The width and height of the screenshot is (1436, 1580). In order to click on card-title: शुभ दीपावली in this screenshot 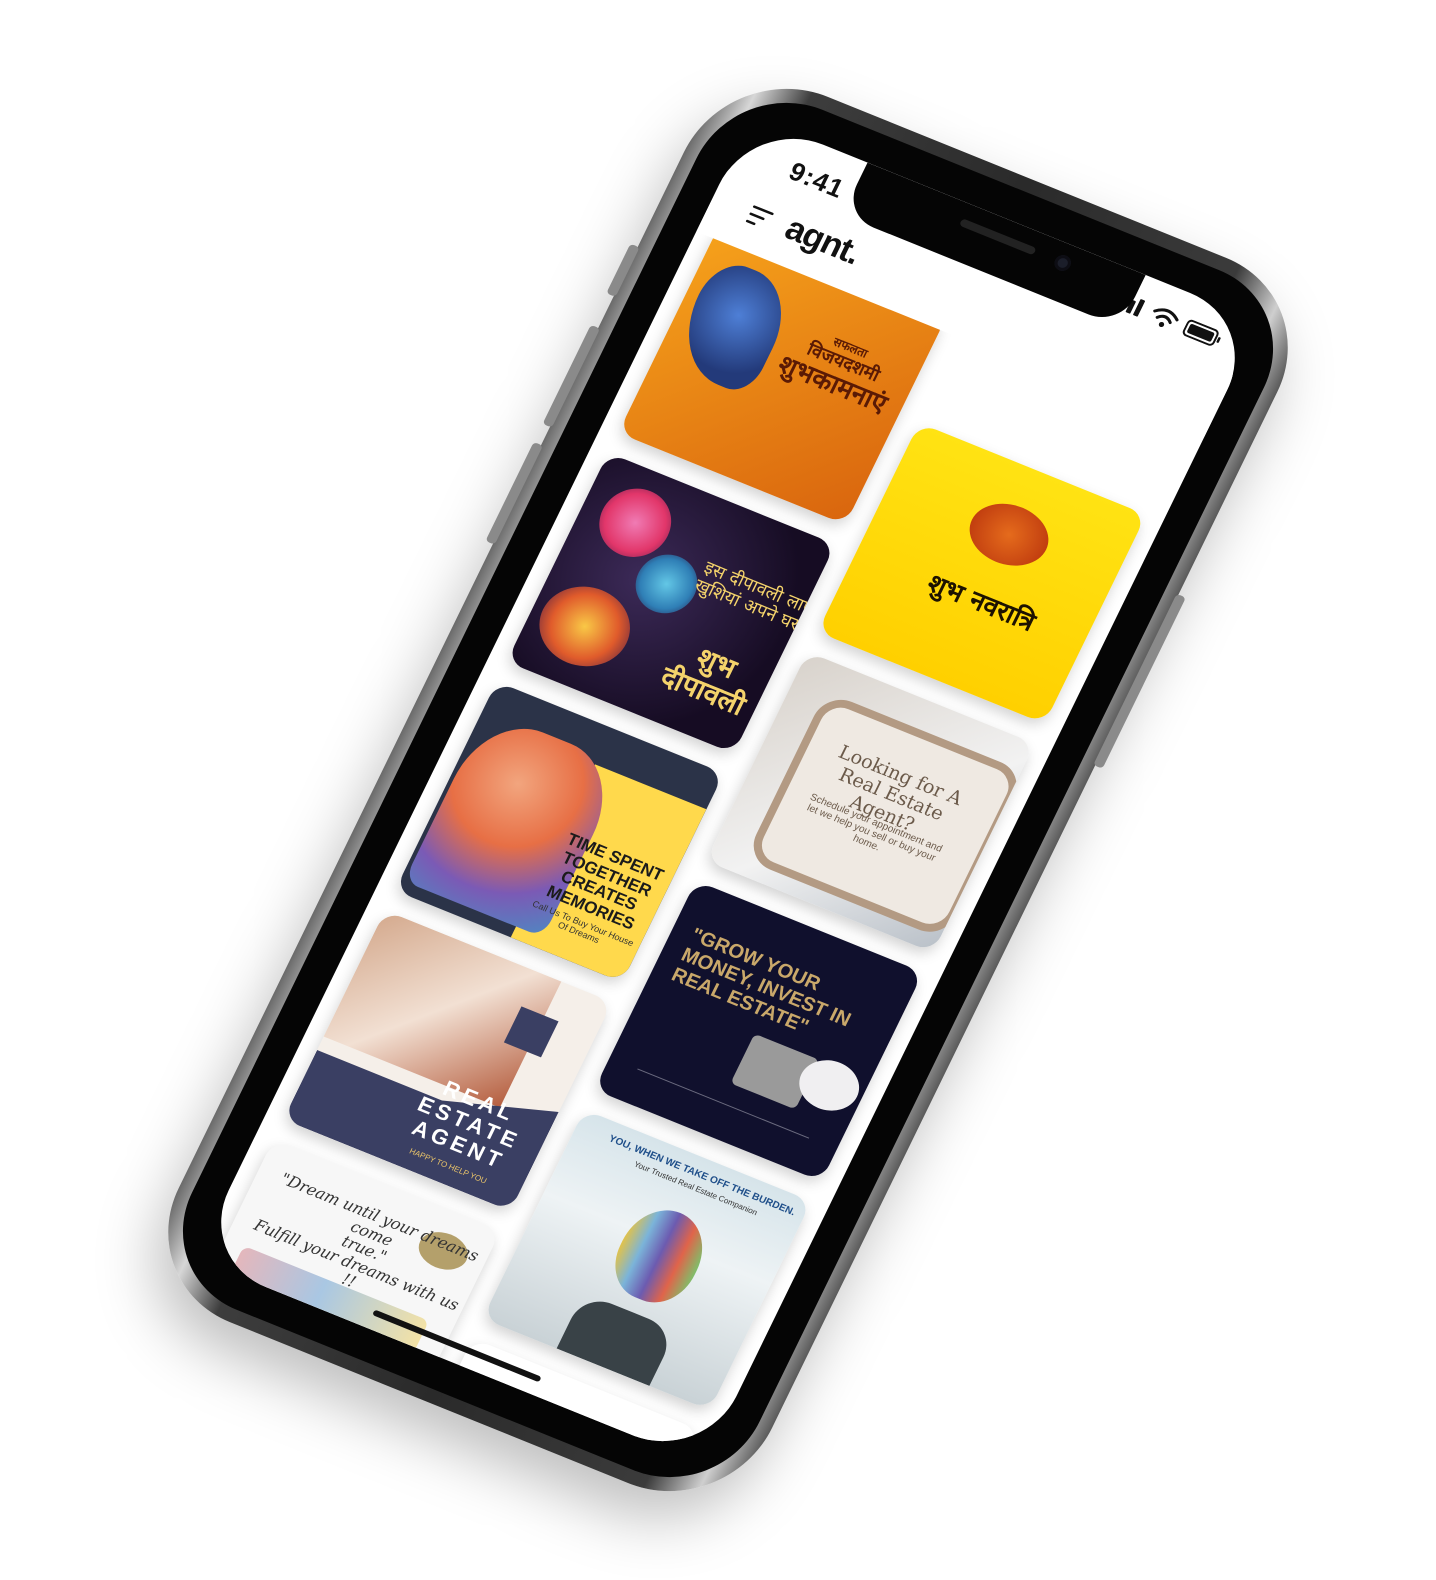, I will do `click(709, 678)`.